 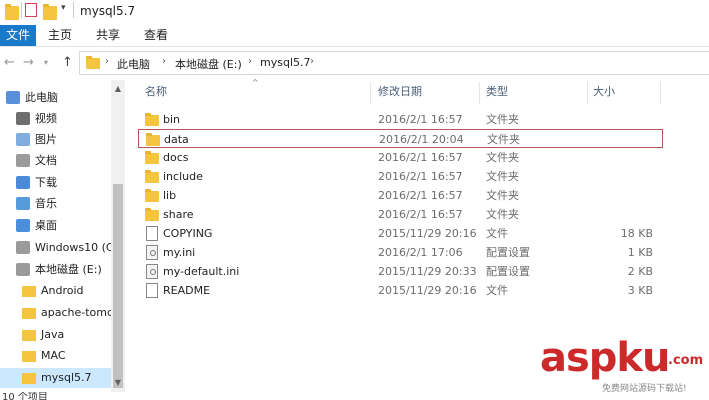 I want to click on tab-view: 查看, so click(x=156, y=35).